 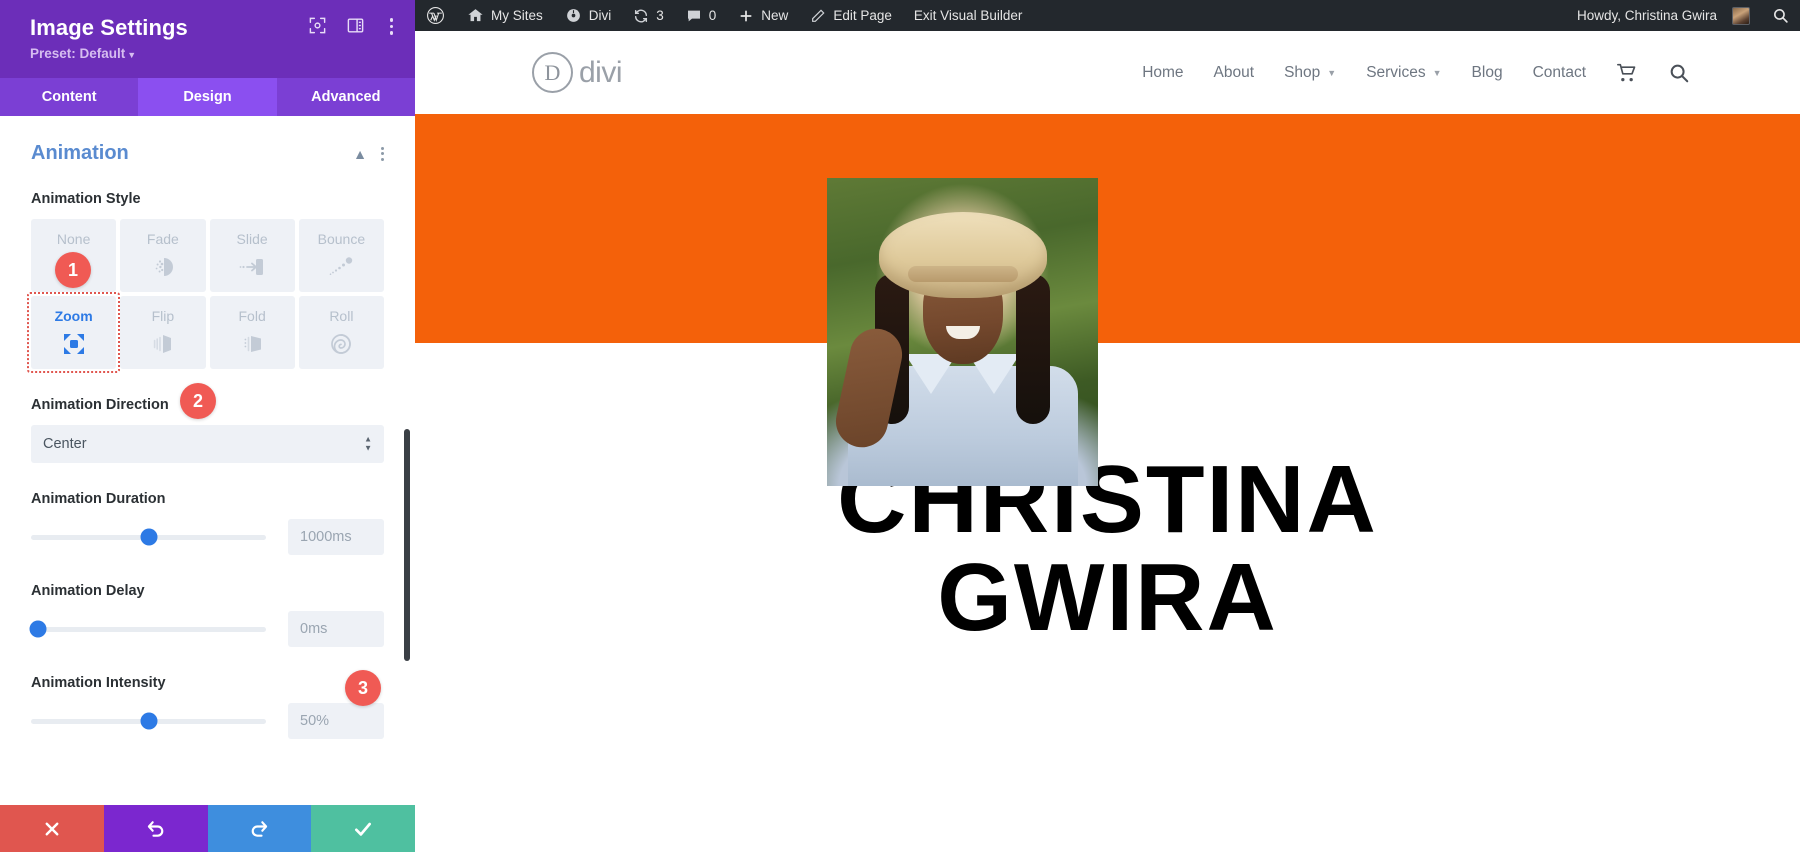 What do you see at coordinates (74, 344) in the screenshot?
I see `zoom-icon` at bounding box center [74, 344].